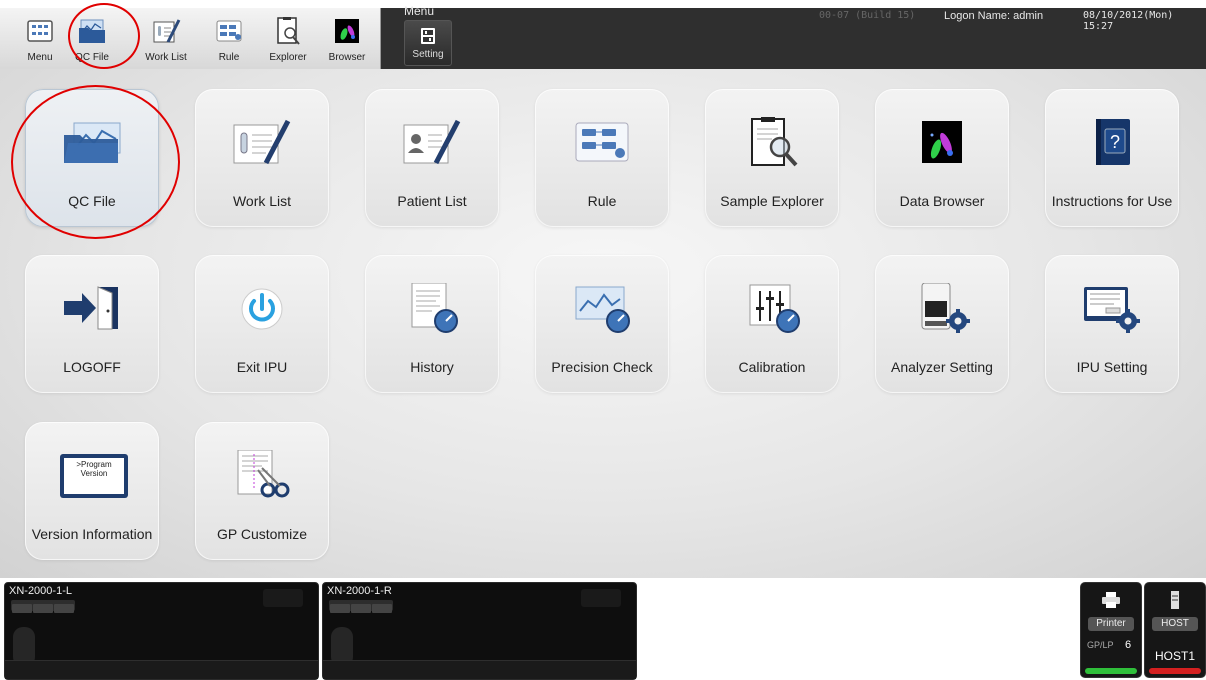  Describe the element at coordinates (1112, 201) in the screenshot. I see `tile-label: Instructions for Use` at that location.